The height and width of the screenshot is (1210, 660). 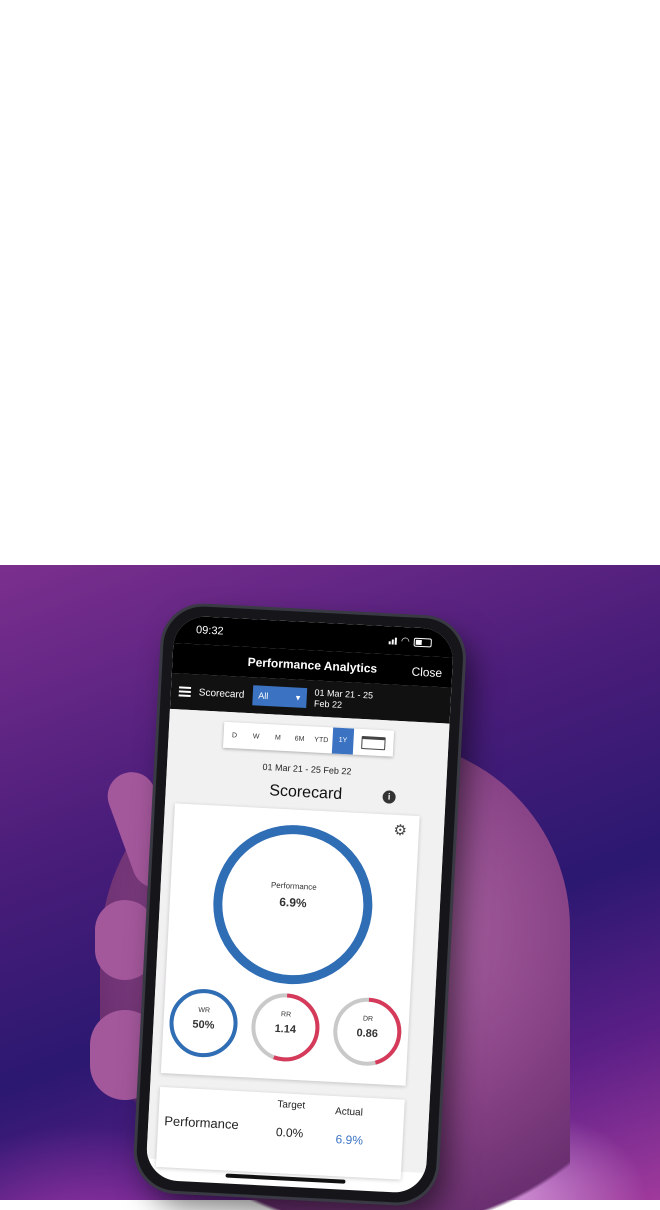 I want to click on battery-icon, so click(x=422, y=642).